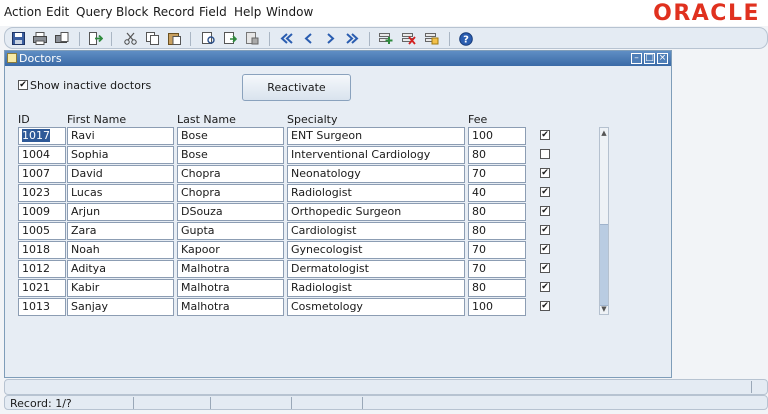 Image resolution: width=768 pixels, height=414 pixels. I want to click on cell-id: 1017, so click(42, 136).